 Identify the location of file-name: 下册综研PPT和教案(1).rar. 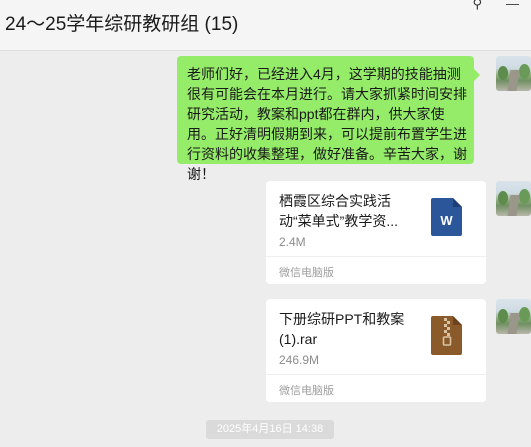
(342, 329).